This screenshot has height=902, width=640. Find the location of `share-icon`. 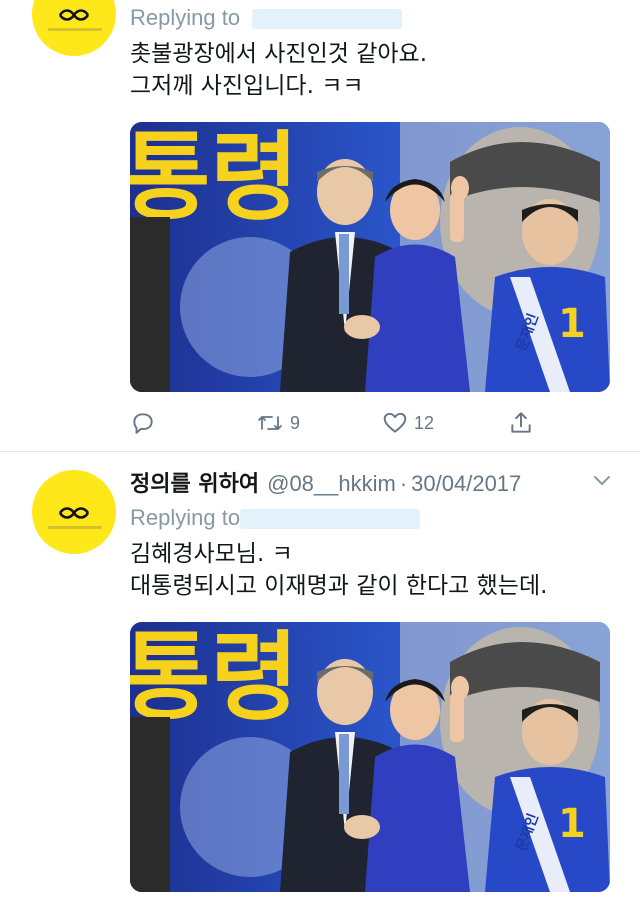

share-icon is located at coordinates (521, 422).